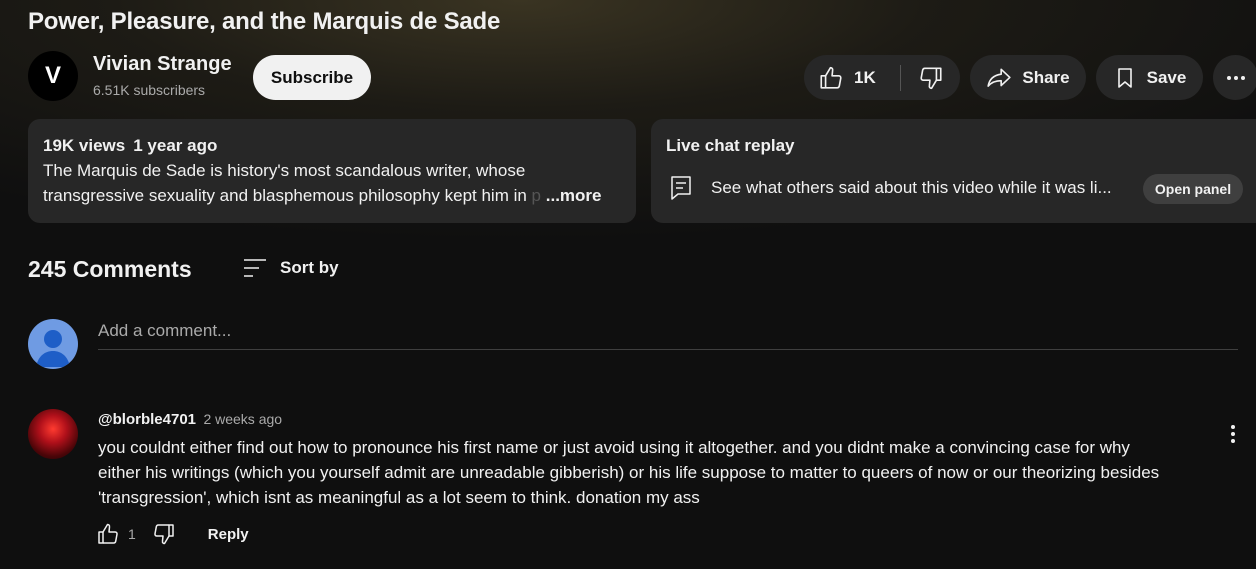 This screenshot has width=1256, height=569. I want to click on view-count: 19K views, so click(84, 145).